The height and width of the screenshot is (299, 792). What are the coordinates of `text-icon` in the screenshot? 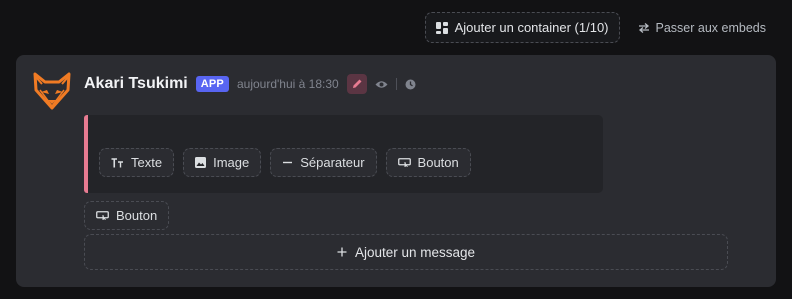 It's located at (117, 162).